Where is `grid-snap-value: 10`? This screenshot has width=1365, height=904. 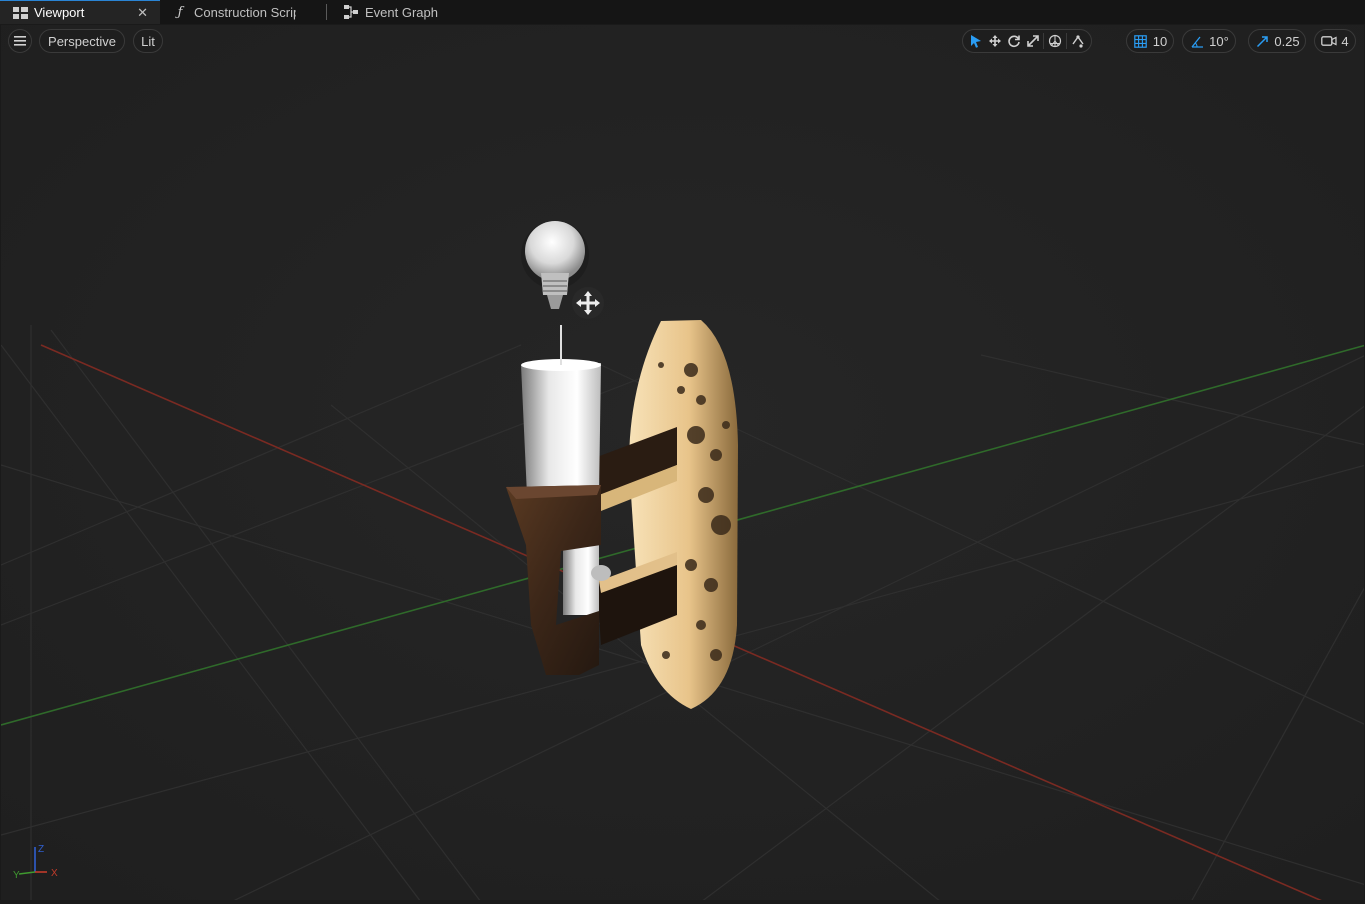 grid-snap-value: 10 is located at coordinates (1160, 41).